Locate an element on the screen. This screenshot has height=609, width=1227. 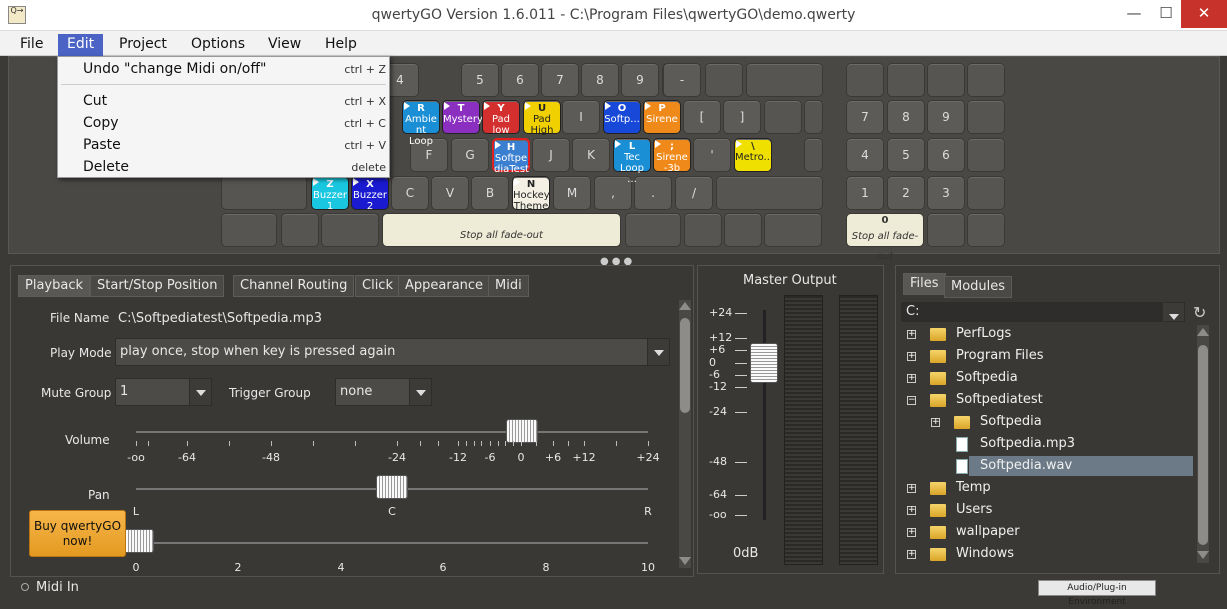
sound-key-U: U Pad High is located at coordinates (542, 118).